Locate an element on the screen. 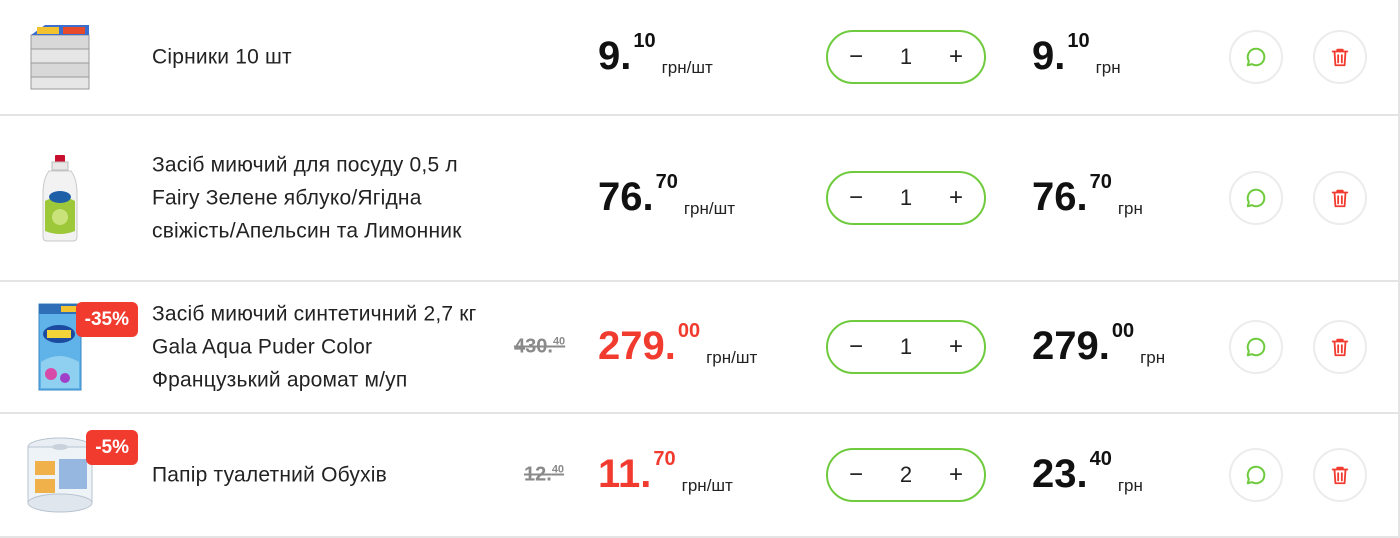  old-price: 430.40 is located at coordinates (539, 347).